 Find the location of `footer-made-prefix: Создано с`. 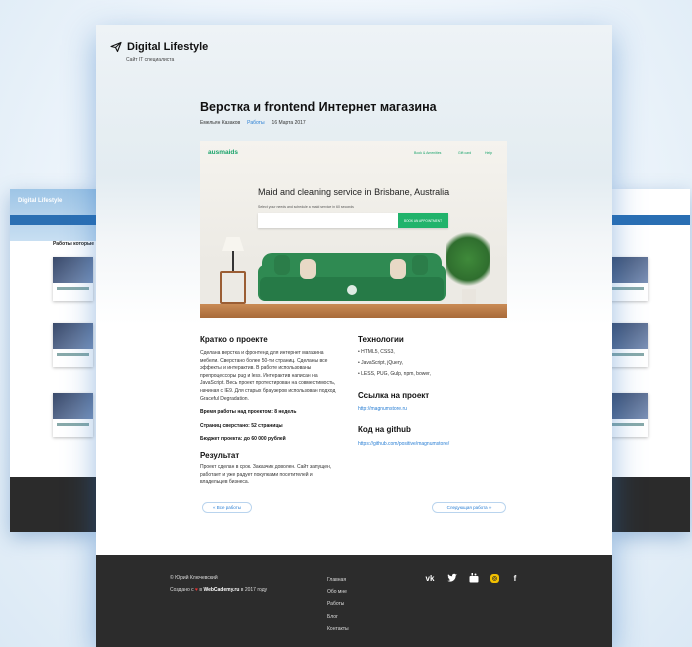

footer-made-prefix: Создано с is located at coordinates (182, 590).